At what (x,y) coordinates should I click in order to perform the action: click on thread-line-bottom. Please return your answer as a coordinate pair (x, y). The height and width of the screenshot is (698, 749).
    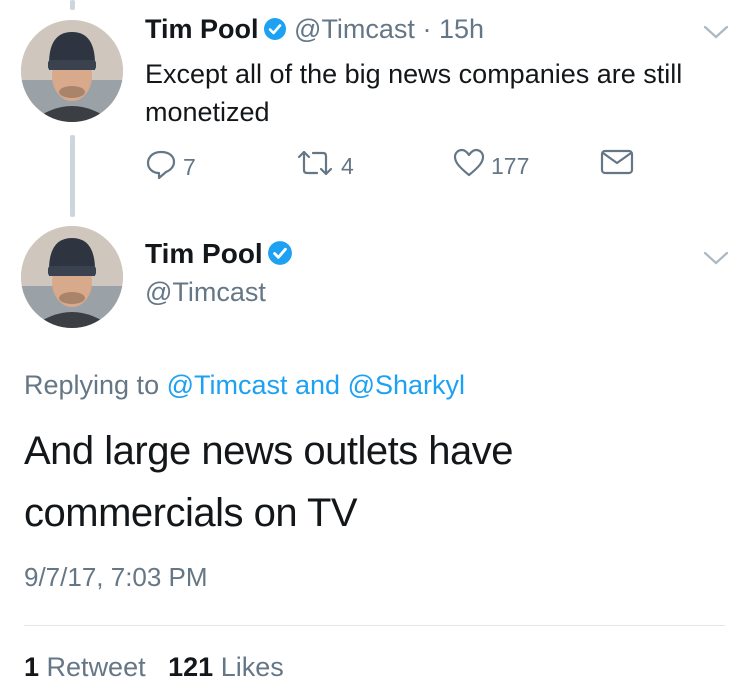
    Looking at the image, I should click on (72, 176).